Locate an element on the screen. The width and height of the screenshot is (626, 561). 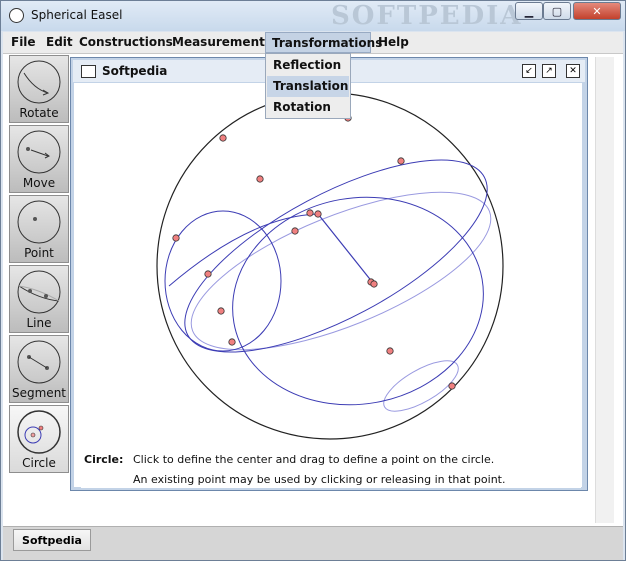
title-bar: Spherical Easel SOFTPEDIA ▁ ▢ ✕ is located at coordinates (313, 16).